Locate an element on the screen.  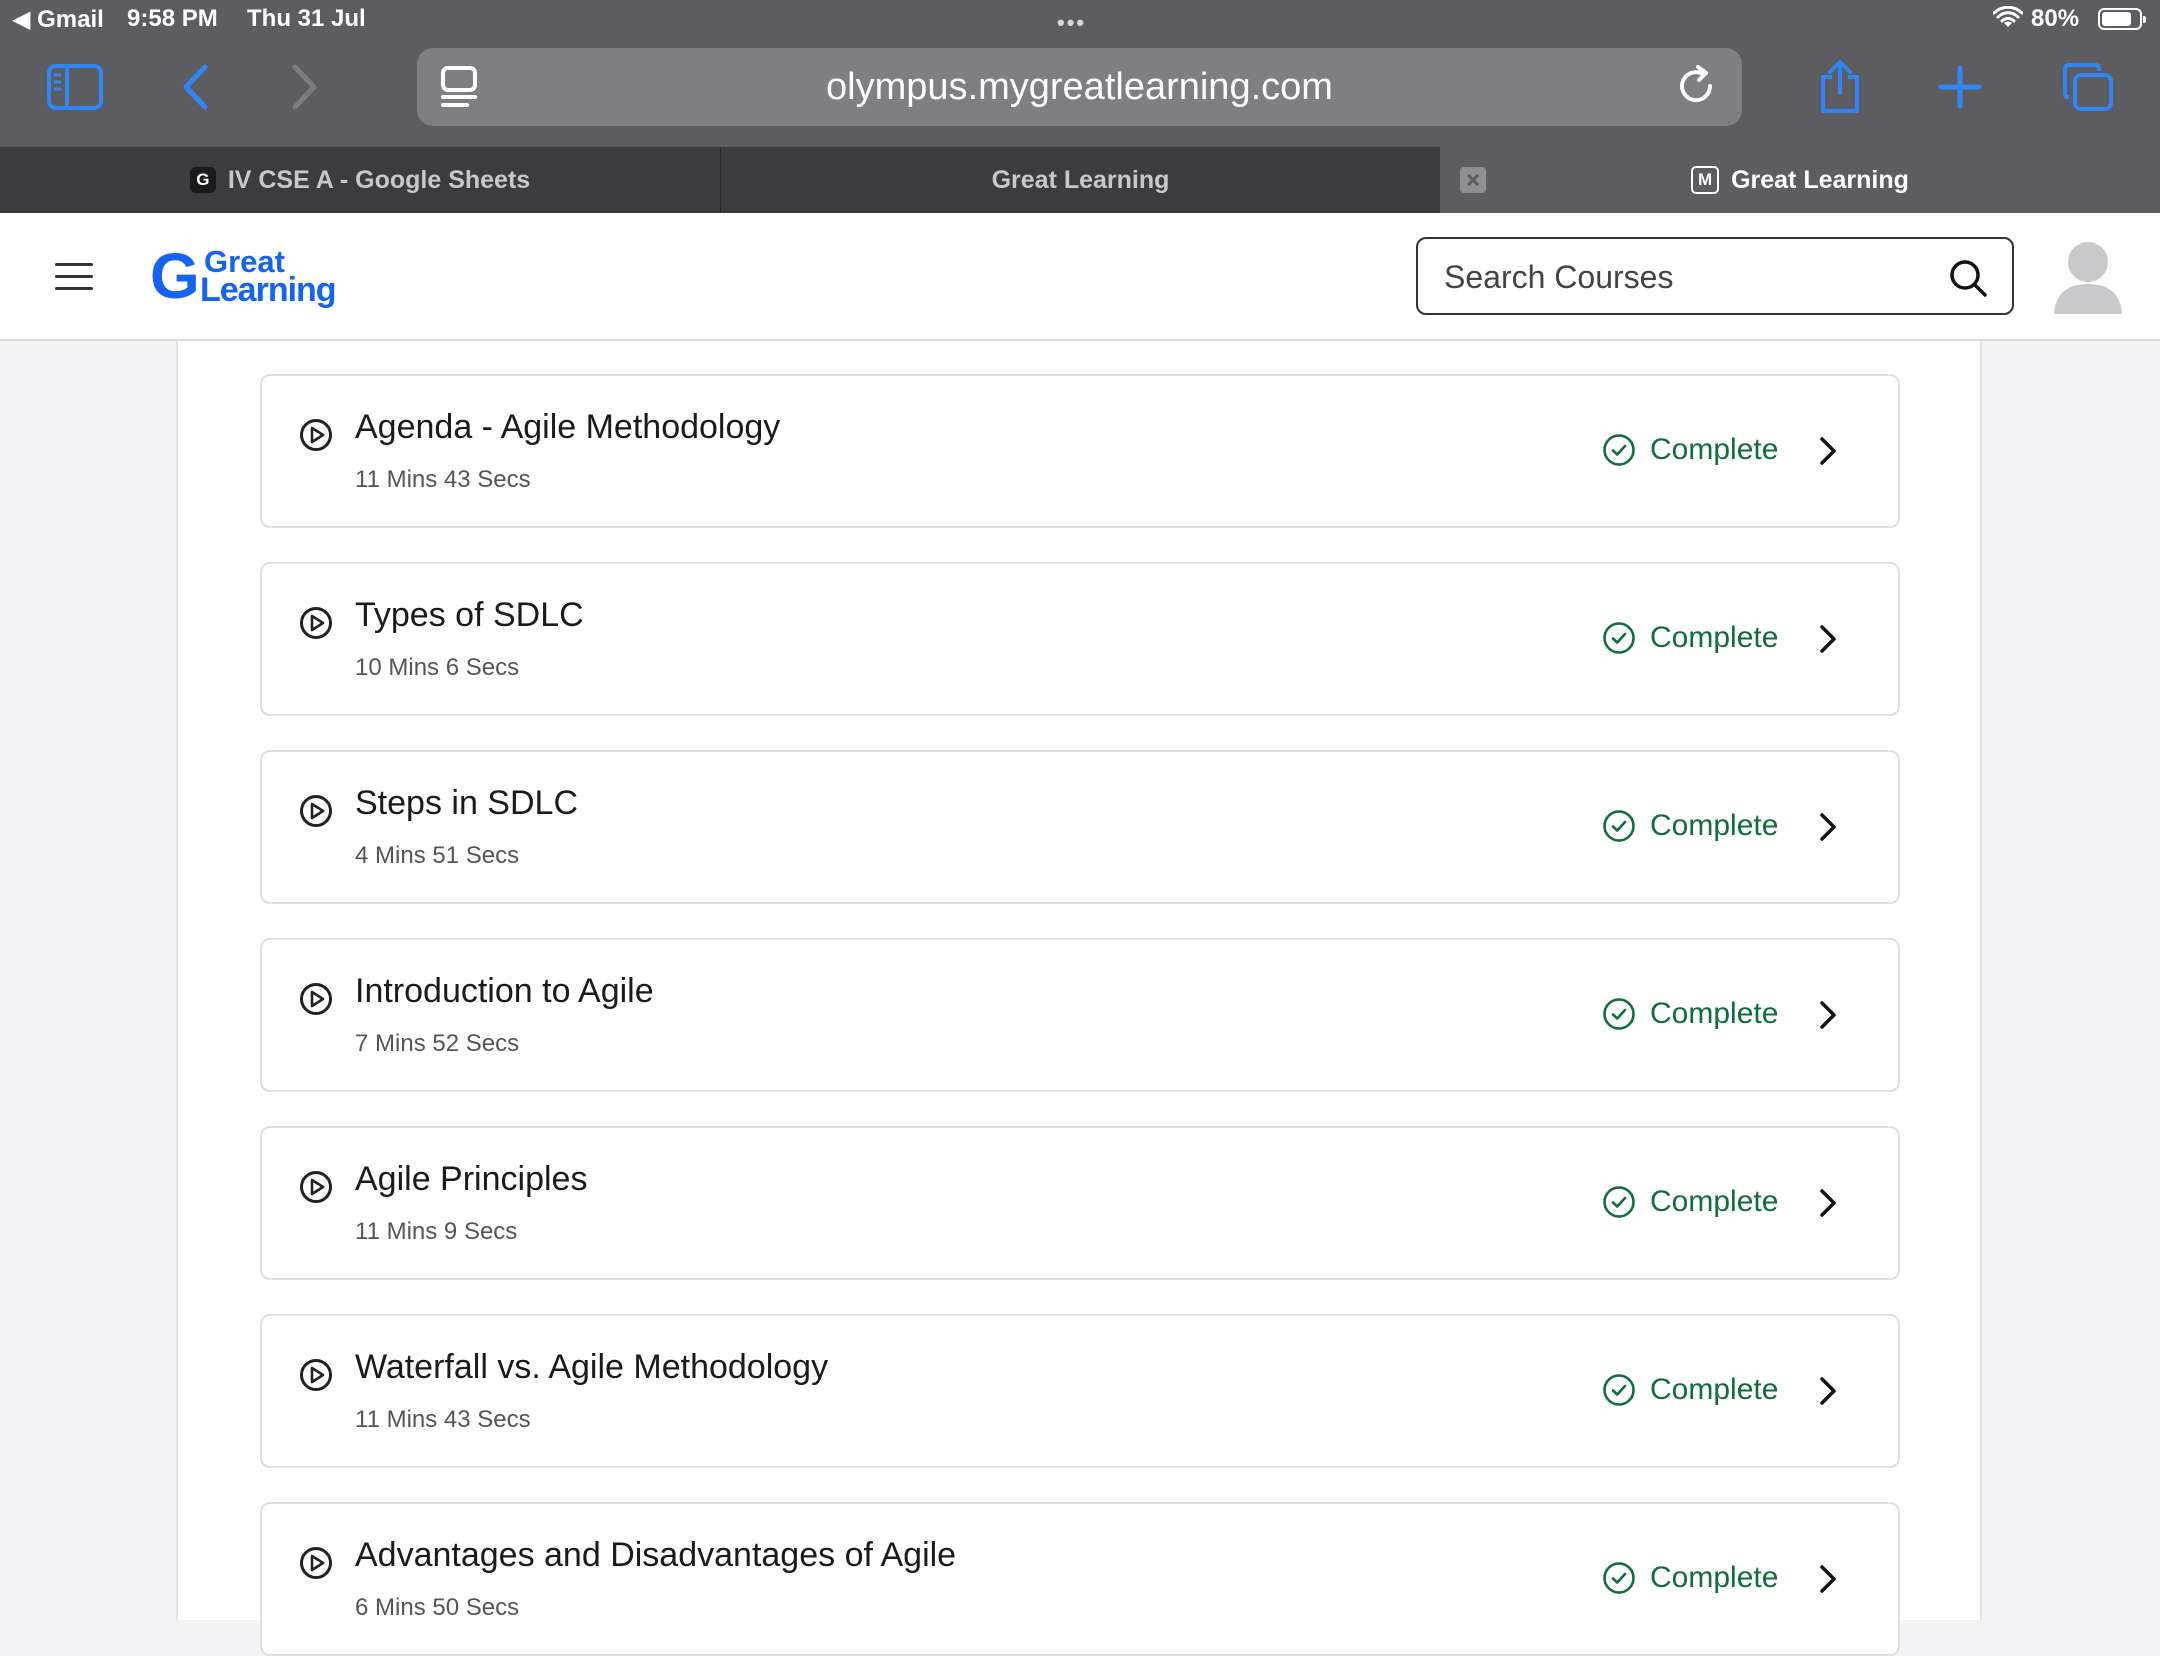
back-to-app-link: ◀ Gmail is located at coordinates (58, 19).